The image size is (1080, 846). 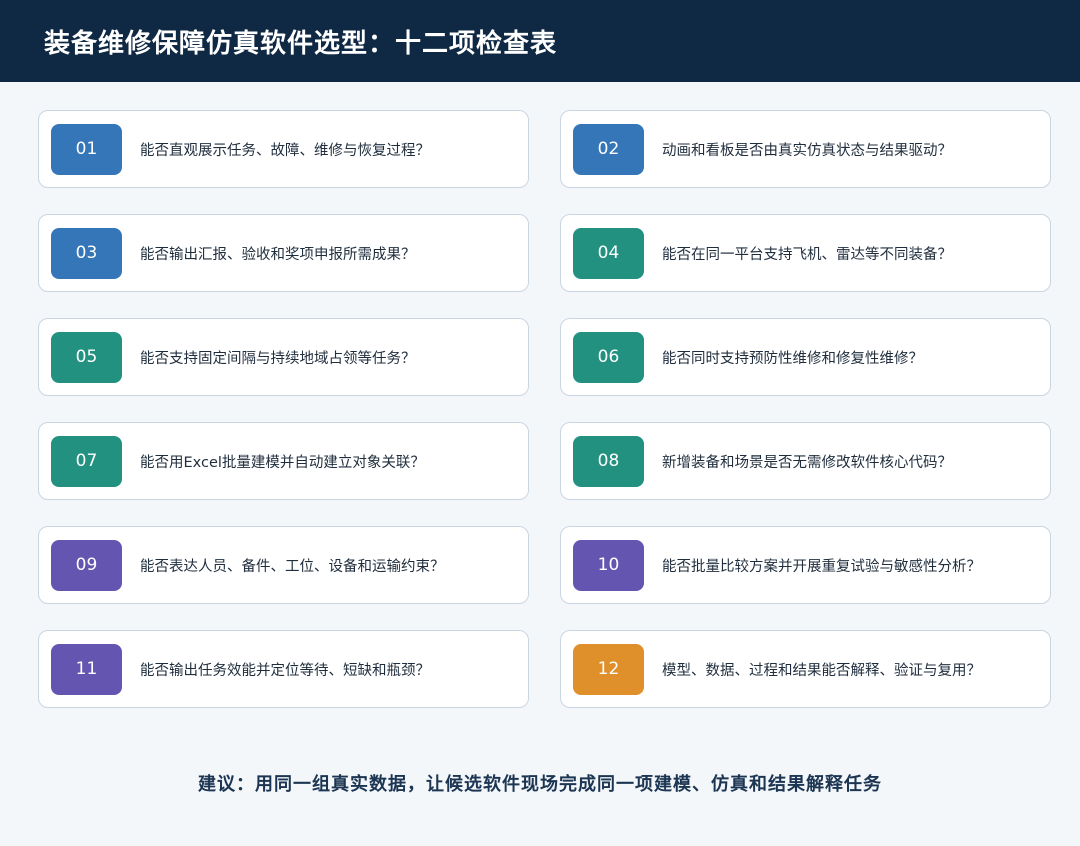 I want to click on checklist-item: 04 能否在同一平台支持飞机、雷达等不同装备？, so click(x=805, y=253).